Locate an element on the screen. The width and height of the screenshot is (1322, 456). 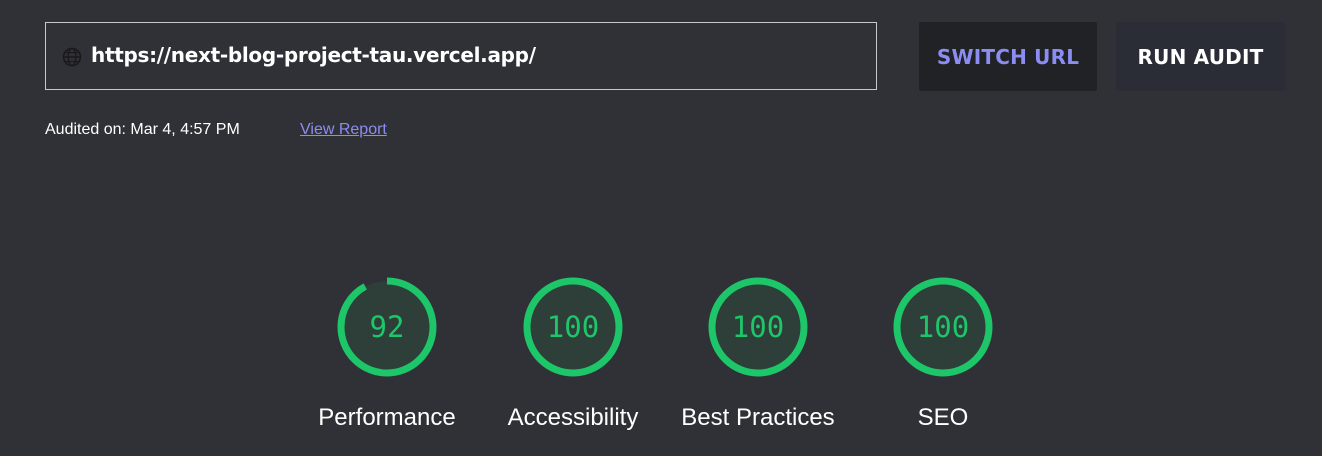
gauge-performance: 92 is located at coordinates (387, 327).